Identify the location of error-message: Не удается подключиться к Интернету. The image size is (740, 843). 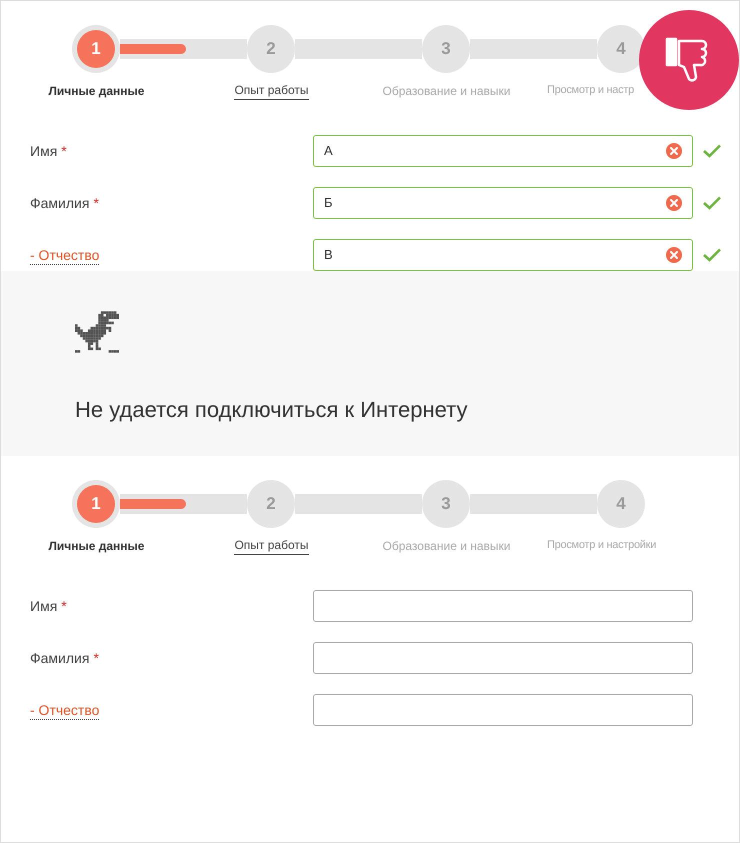
(271, 410).